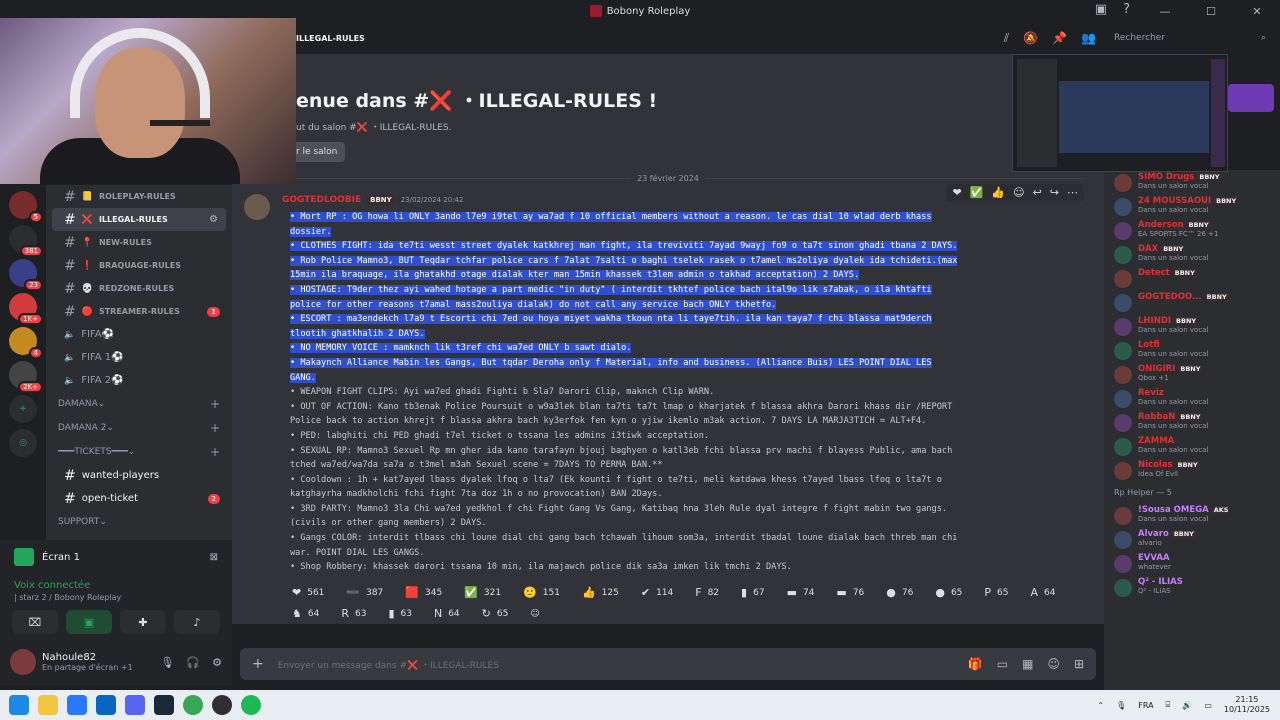  I want to click on popout-icon: ⊠, so click(214, 557).